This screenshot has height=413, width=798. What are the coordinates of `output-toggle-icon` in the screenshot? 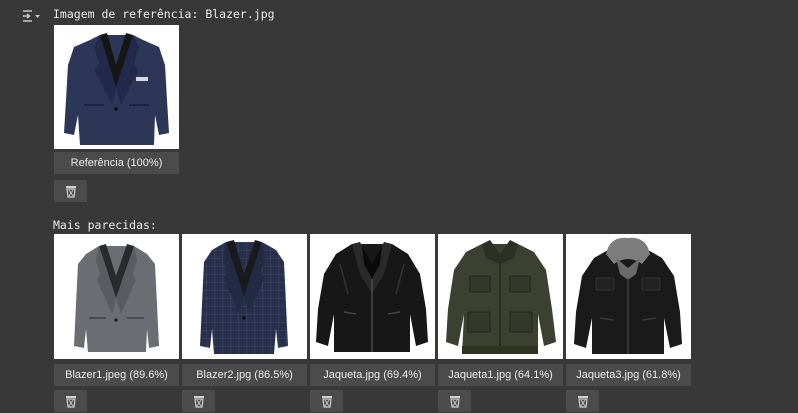 It's located at (31, 16).